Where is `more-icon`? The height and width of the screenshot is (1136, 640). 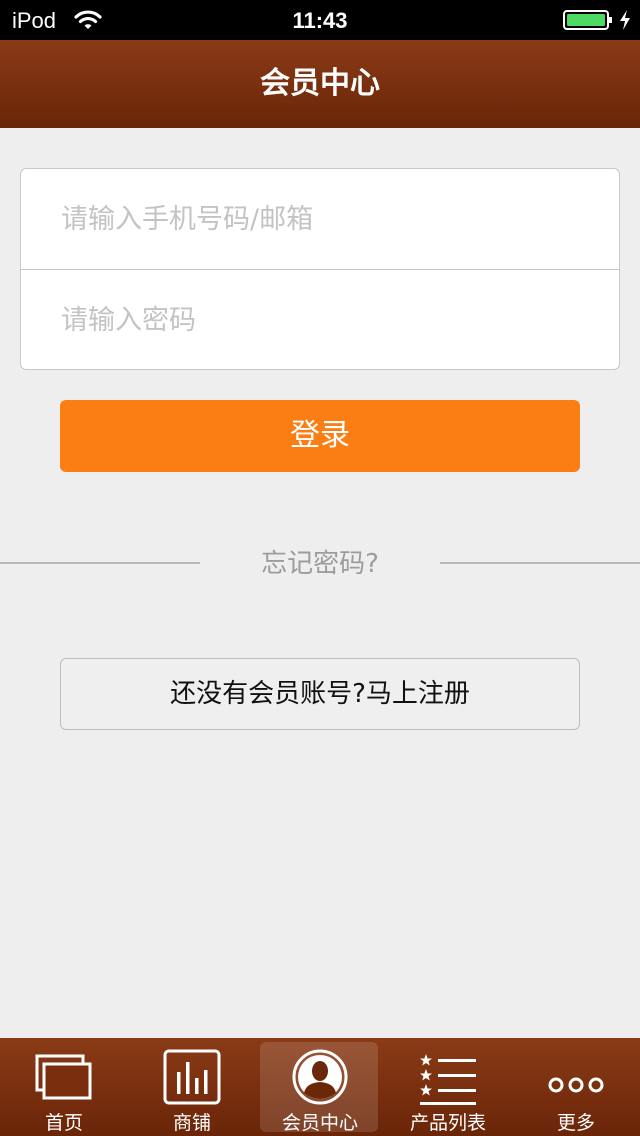
more-icon is located at coordinates (576, 1085).